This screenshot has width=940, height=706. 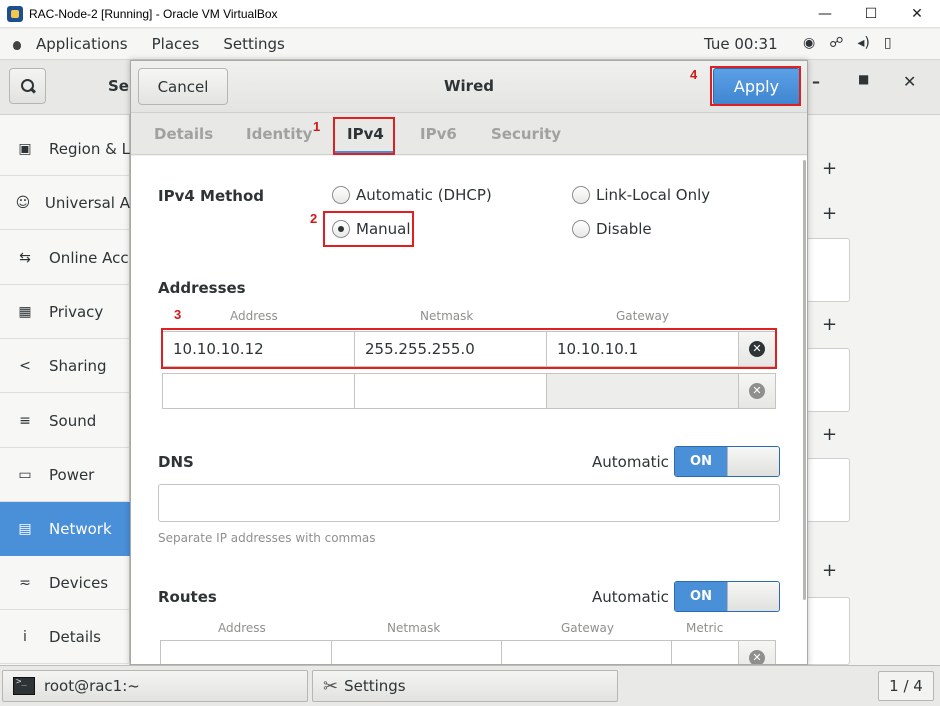 I want to click on clock: Tue 00:31, so click(x=741, y=44).